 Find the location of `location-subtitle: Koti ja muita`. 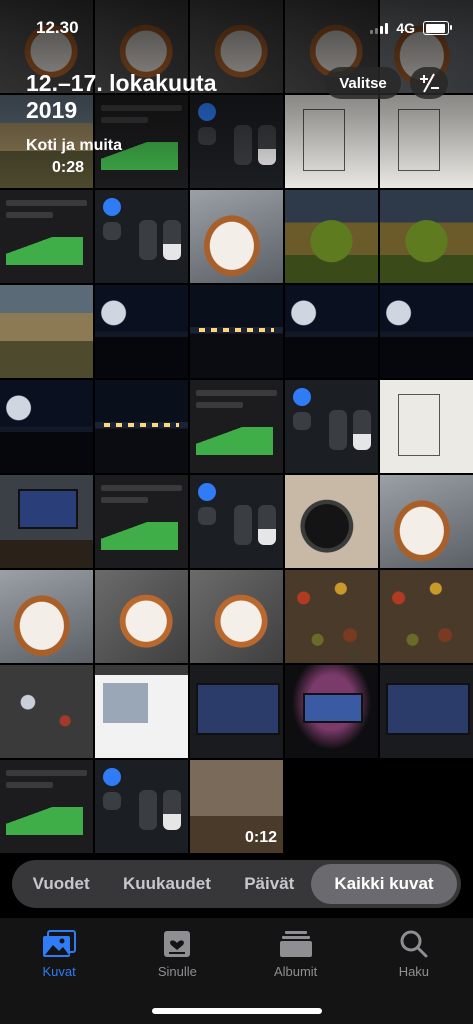

location-subtitle: Koti ja muita is located at coordinates (74, 145).